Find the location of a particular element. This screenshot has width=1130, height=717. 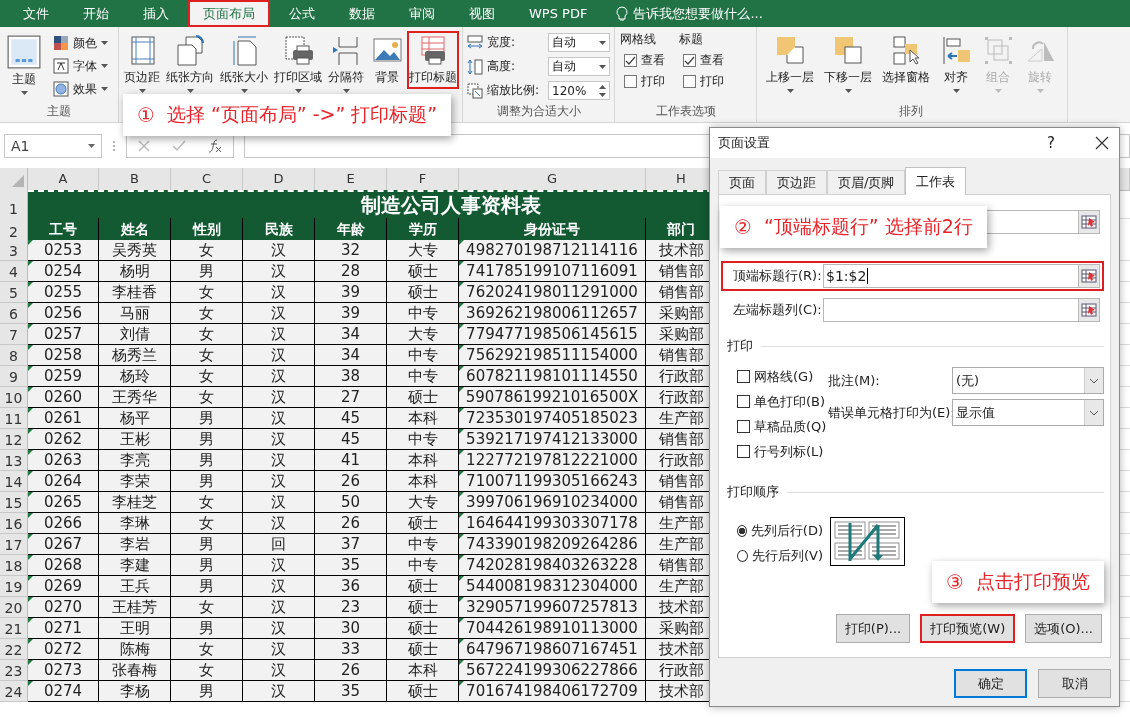

row-number: 8 is located at coordinates (14, 355).